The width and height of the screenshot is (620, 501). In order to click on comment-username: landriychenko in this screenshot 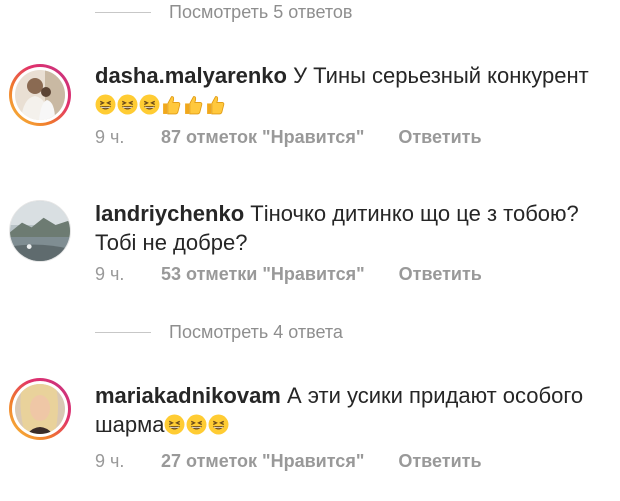, I will do `click(169, 213)`.